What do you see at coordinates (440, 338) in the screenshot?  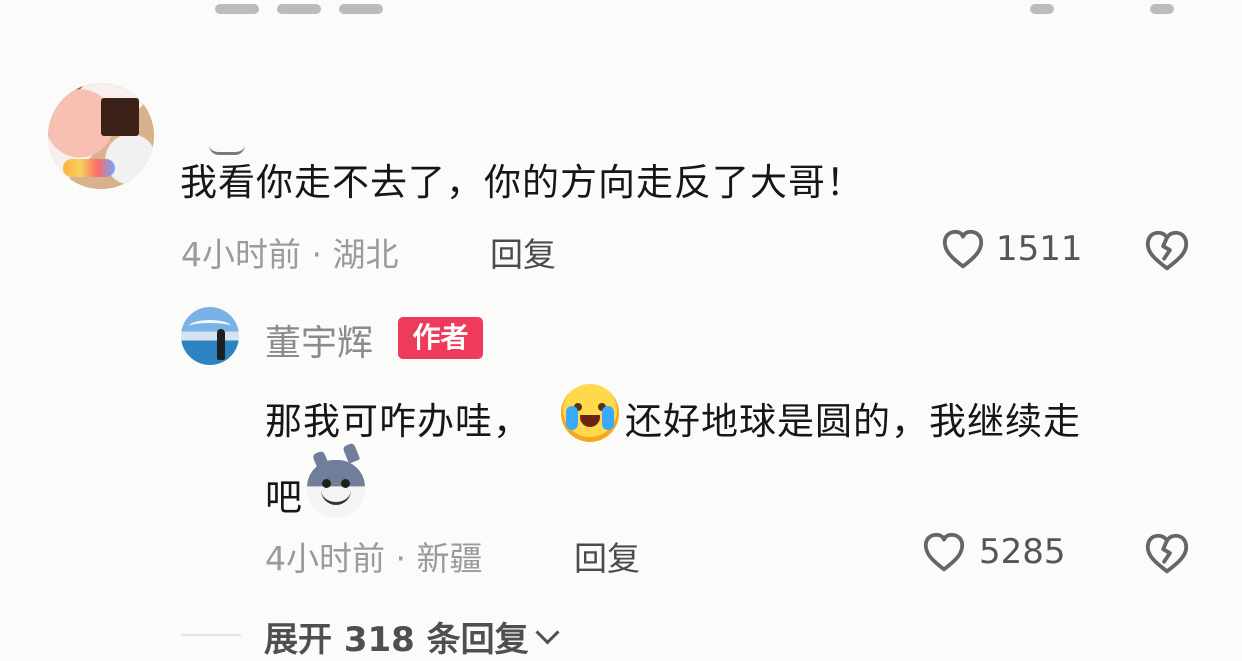 I see `author-badge: 作者` at bounding box center [440, 338].